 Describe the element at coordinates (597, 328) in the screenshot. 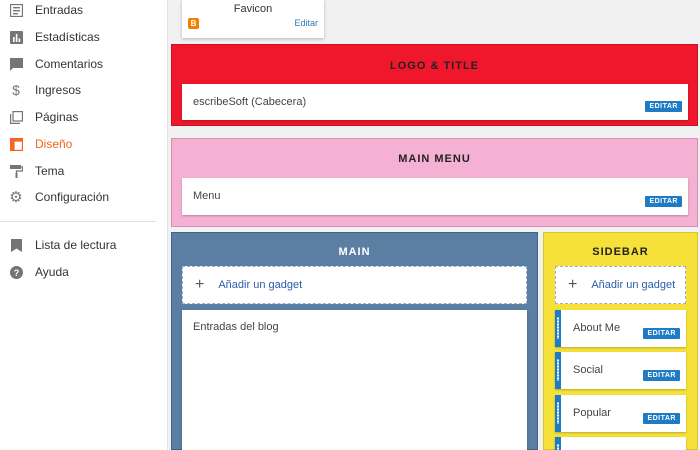

I see `widget-label: About Me` at that location.